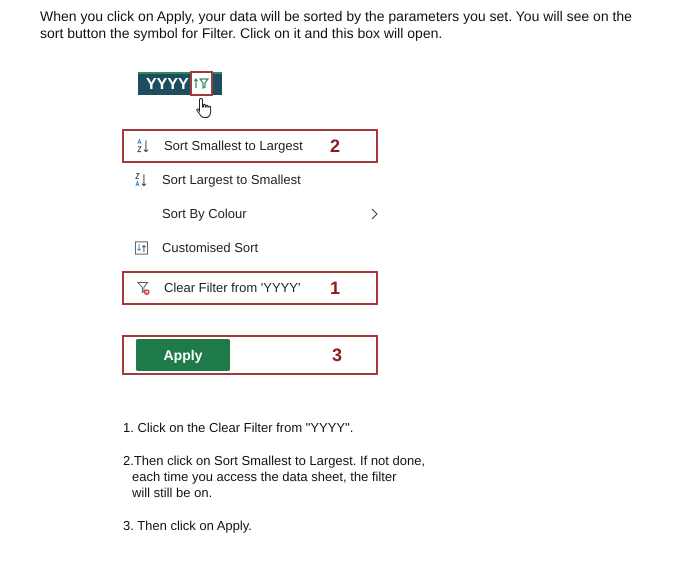 Image resolution: width=678 pixels, height=563 pixels. Describe the element at coordinates (183, 355) in the screenshot. I see `apply-button: Apply` at that location.